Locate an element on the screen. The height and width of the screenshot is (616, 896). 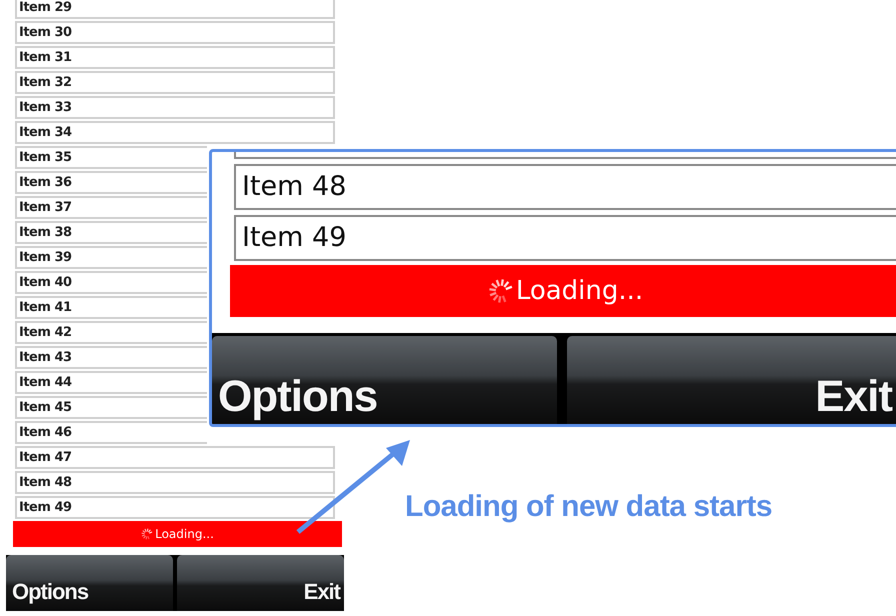
list-item: Item 41 is located at coordinates (111, 307).